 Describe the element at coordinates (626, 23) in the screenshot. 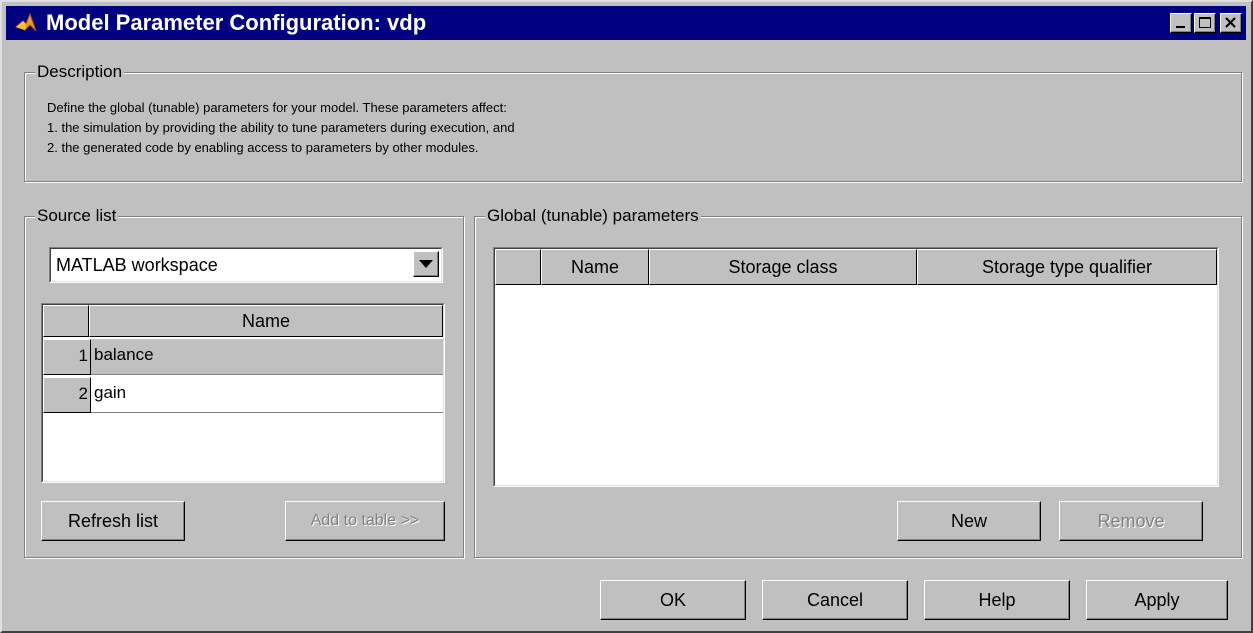

I see `title-bar: Model Parameter Configuration: vdp` at that location.